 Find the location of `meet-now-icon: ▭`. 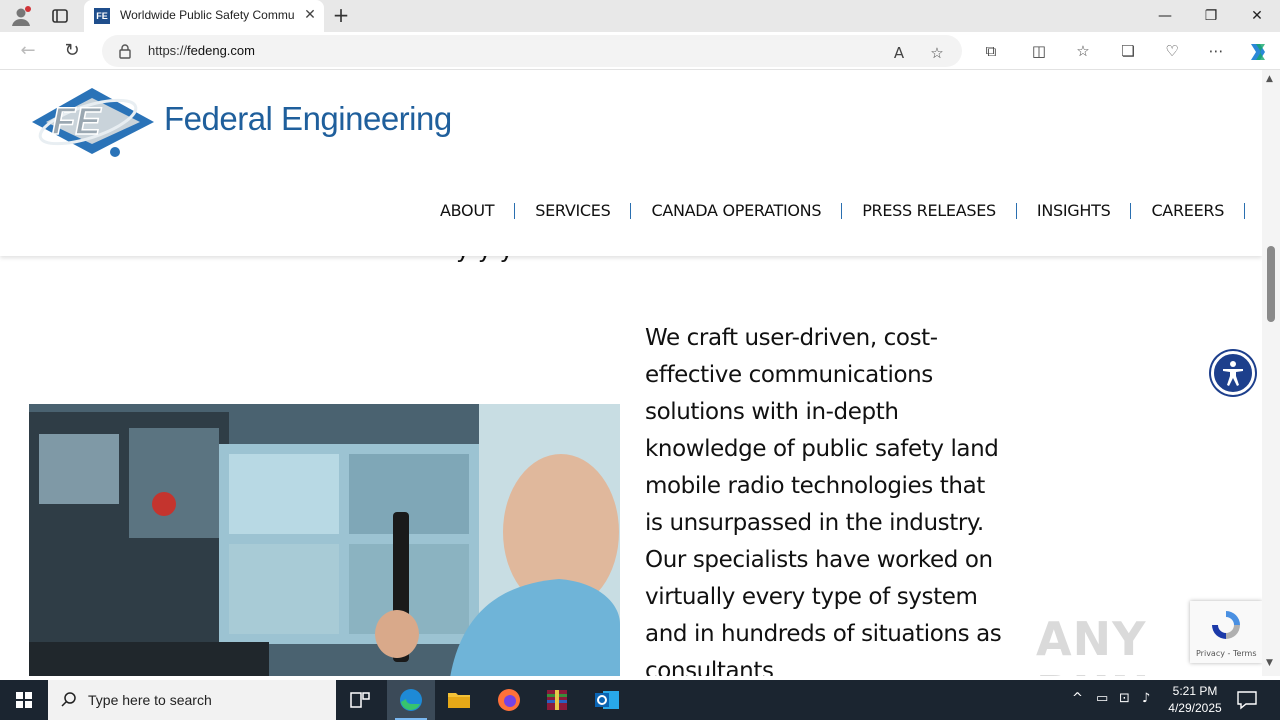

meet-now-icon: ▭ is located at coordinates (1102, 698).